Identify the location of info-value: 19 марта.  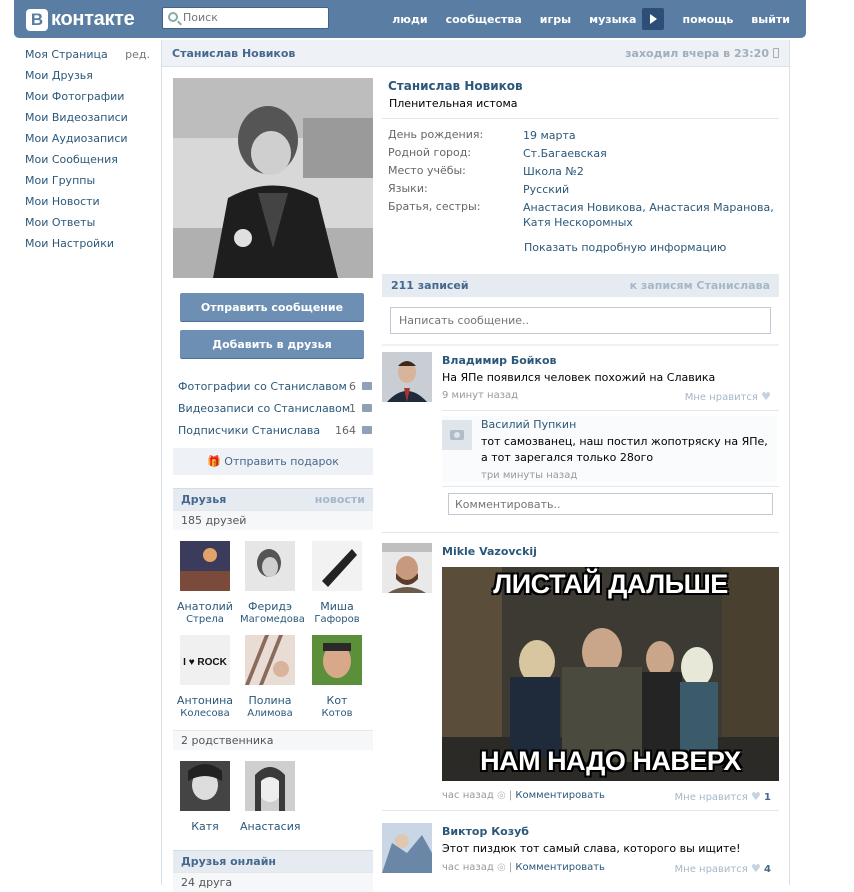
(650, 135).